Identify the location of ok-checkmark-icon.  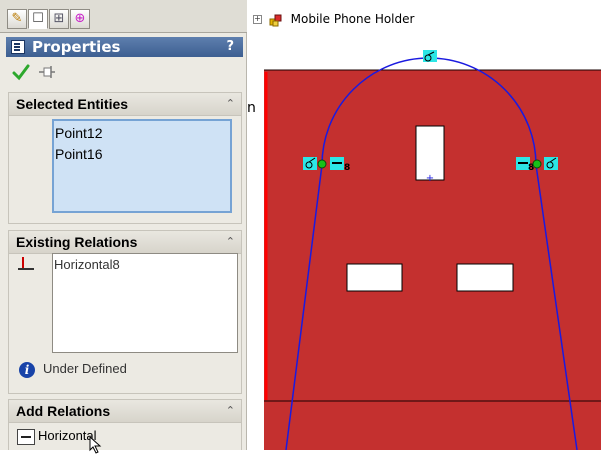
(21, 72).